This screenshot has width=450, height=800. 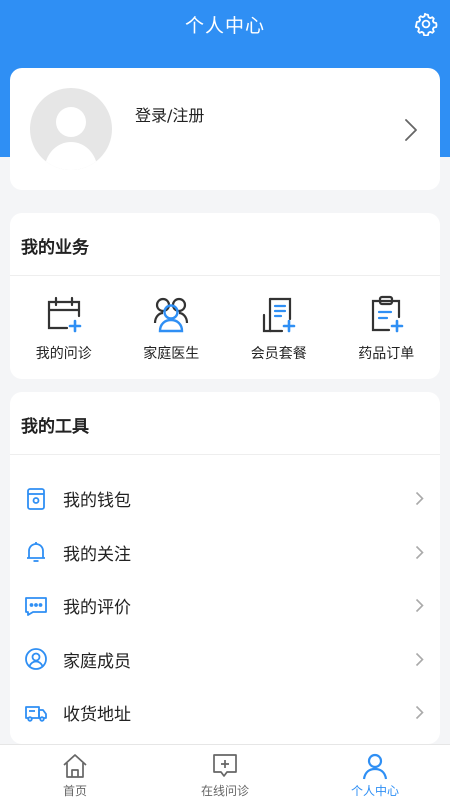 What do you see at coordinates (224, 791) in the screenshot?
I see `tab-label: 在线问诊` at bounding box center [224, 791].